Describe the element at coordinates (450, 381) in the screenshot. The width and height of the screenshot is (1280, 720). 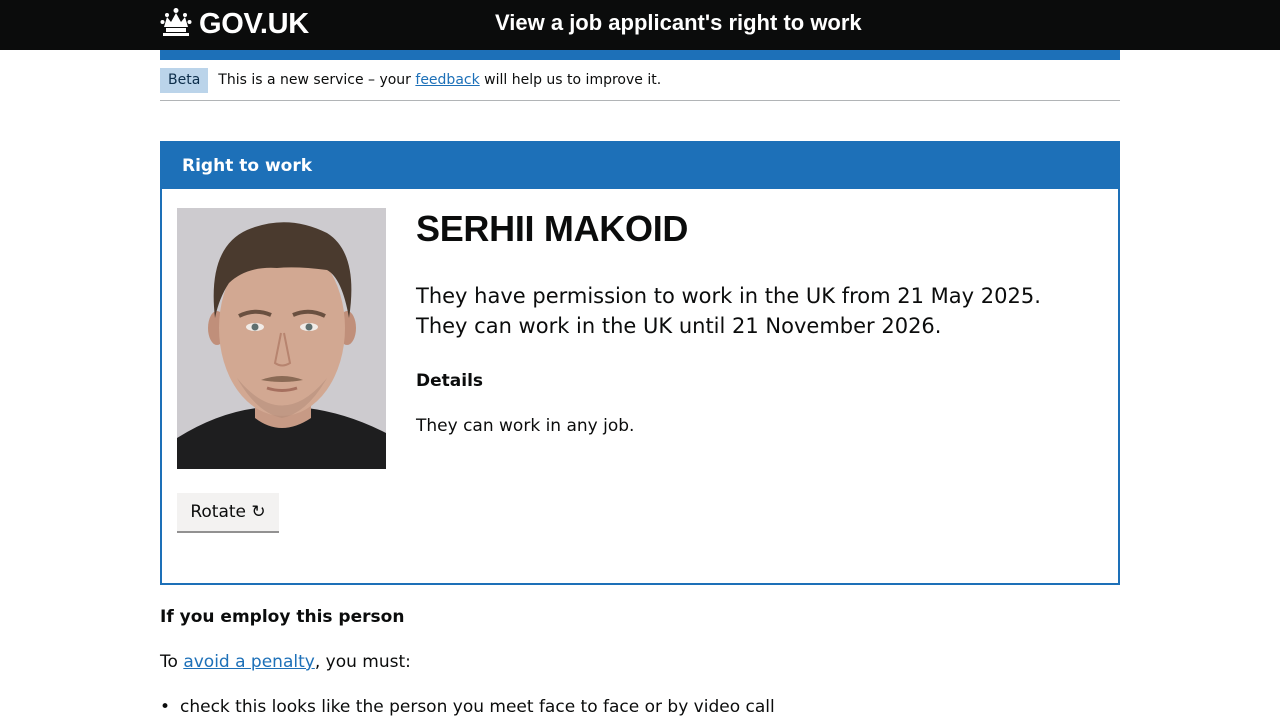
I see `details-heading: Details` at that location.